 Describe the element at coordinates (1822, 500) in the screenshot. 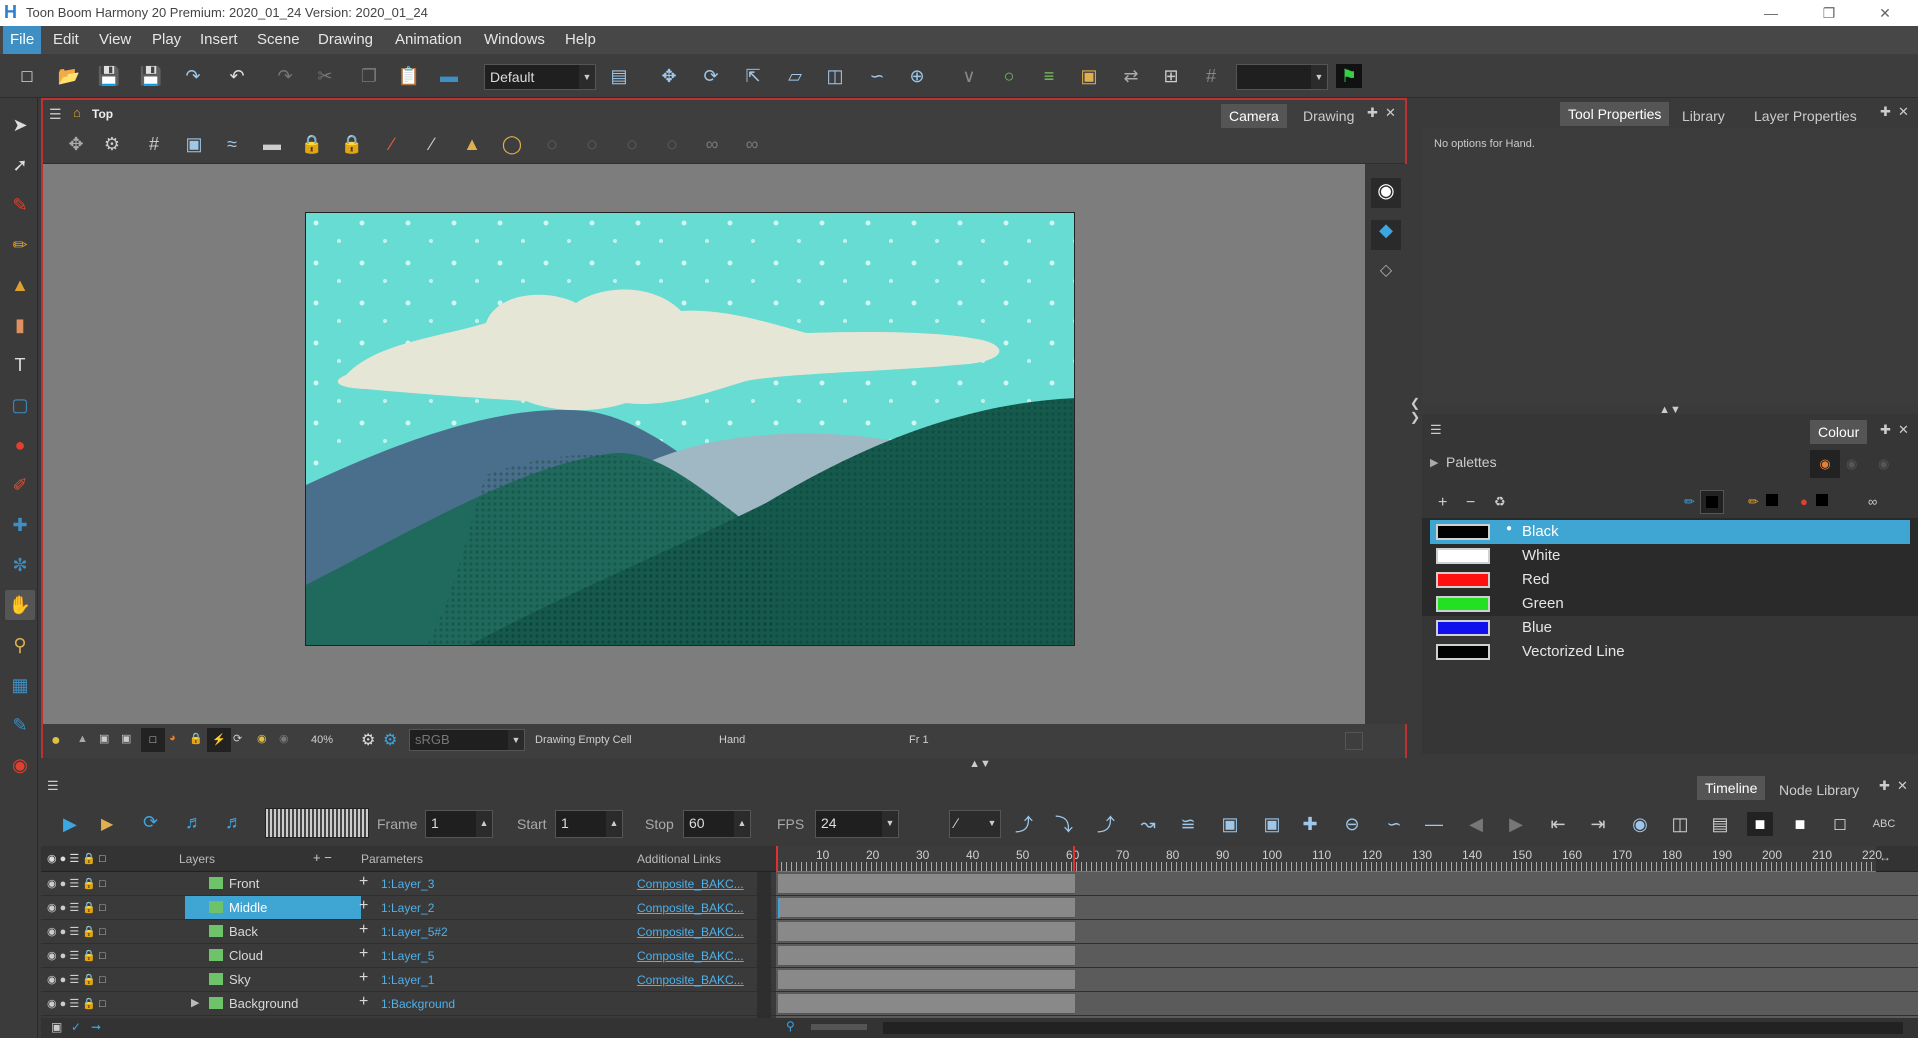

I see `paint-colour-swatch` at that location.